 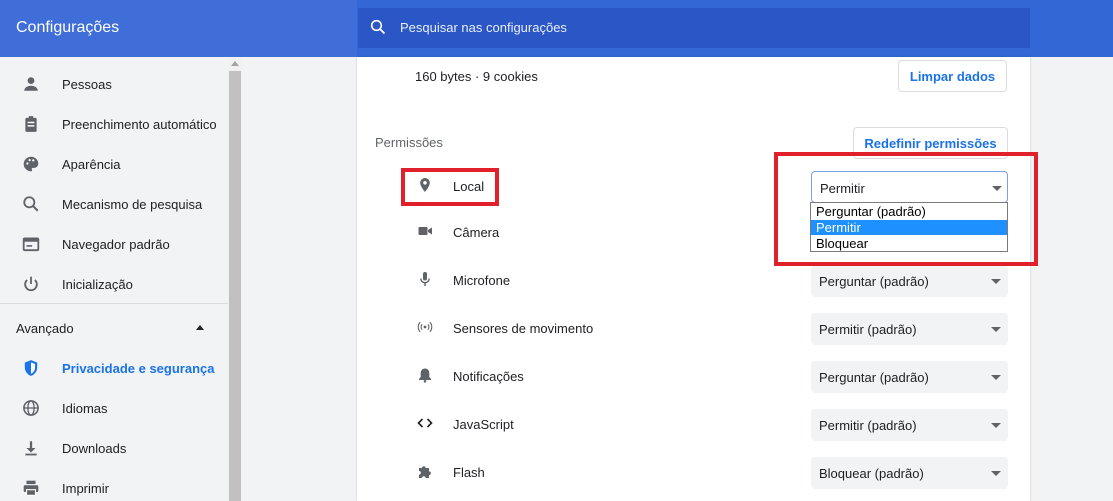 What do you see at coordinates (425, 327) in the screenshot?
I see `motion-sensor-icon` at bounding box center [425, 327].